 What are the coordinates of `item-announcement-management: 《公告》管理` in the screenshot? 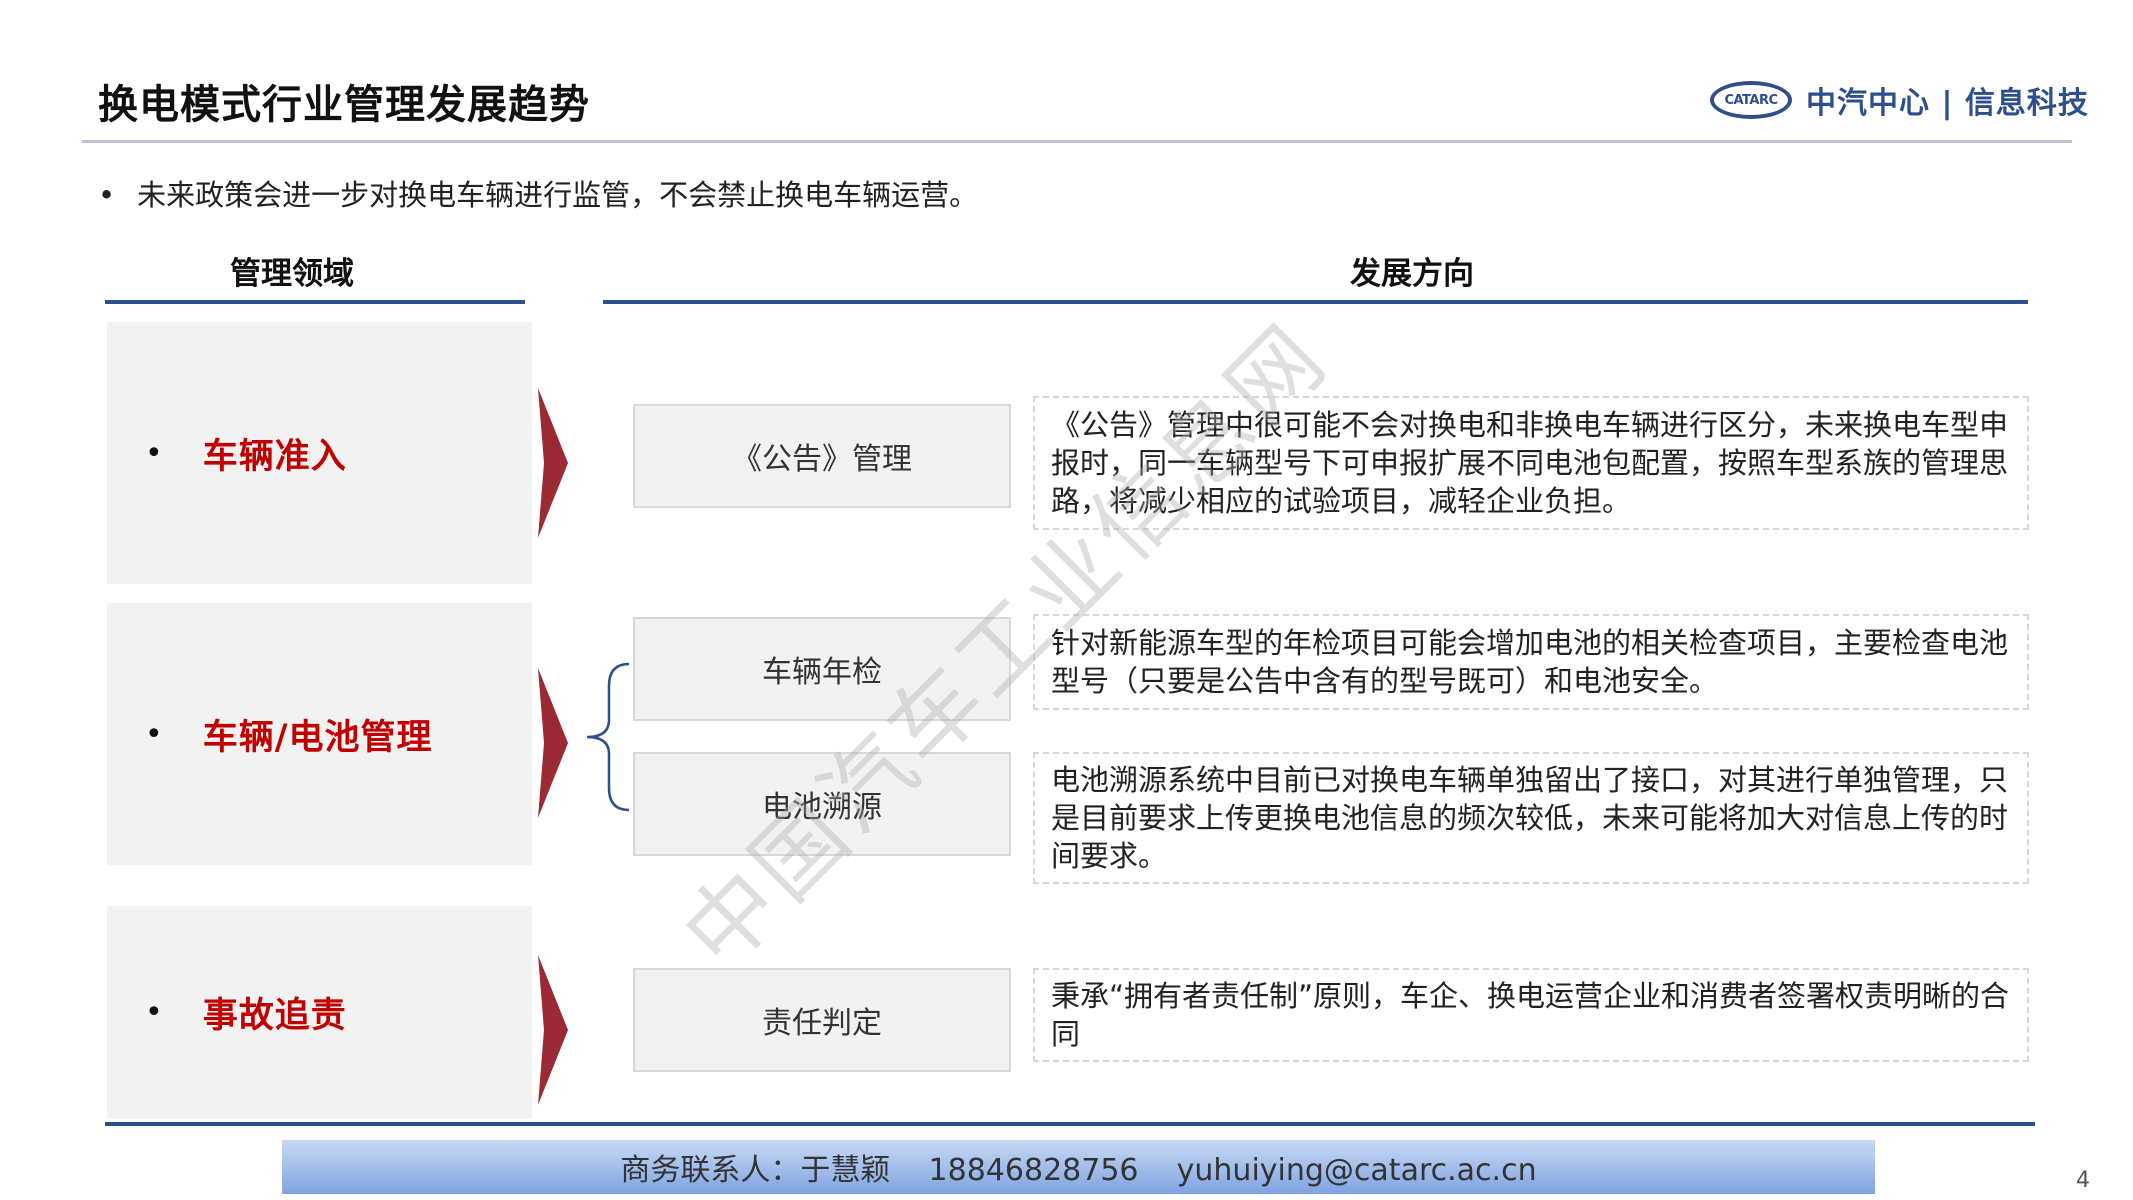 It's located at (822, 456).